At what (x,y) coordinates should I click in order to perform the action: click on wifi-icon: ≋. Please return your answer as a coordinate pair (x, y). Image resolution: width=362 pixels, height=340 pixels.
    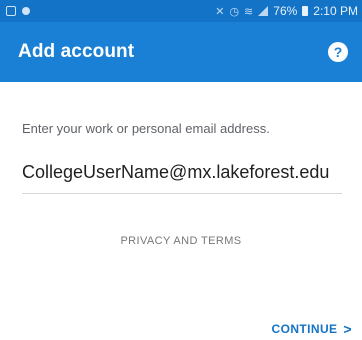
    Looking at the image, I should click on (249, 11).